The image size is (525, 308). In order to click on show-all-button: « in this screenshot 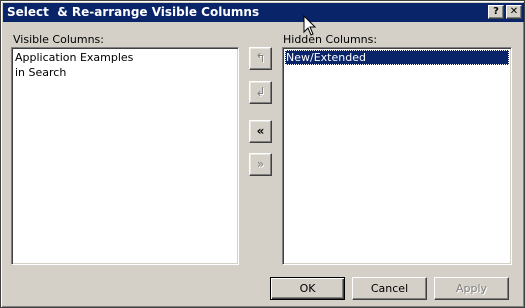, I will do `click(260, 131)`.